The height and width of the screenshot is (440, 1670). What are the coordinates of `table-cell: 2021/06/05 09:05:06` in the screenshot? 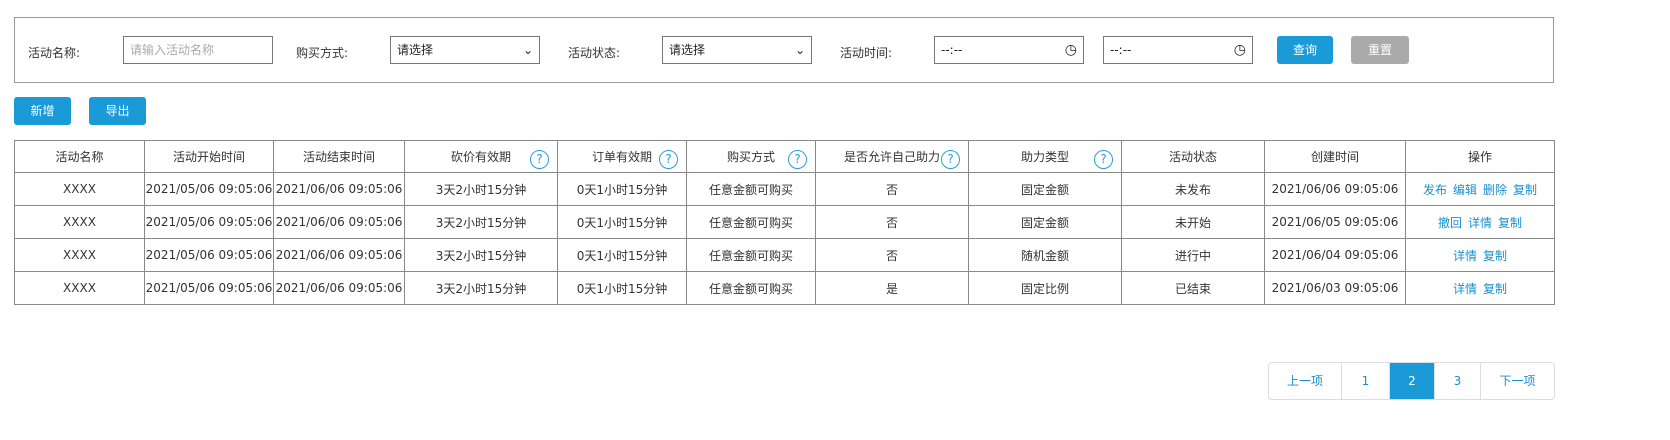 It's located at (1335, 222).